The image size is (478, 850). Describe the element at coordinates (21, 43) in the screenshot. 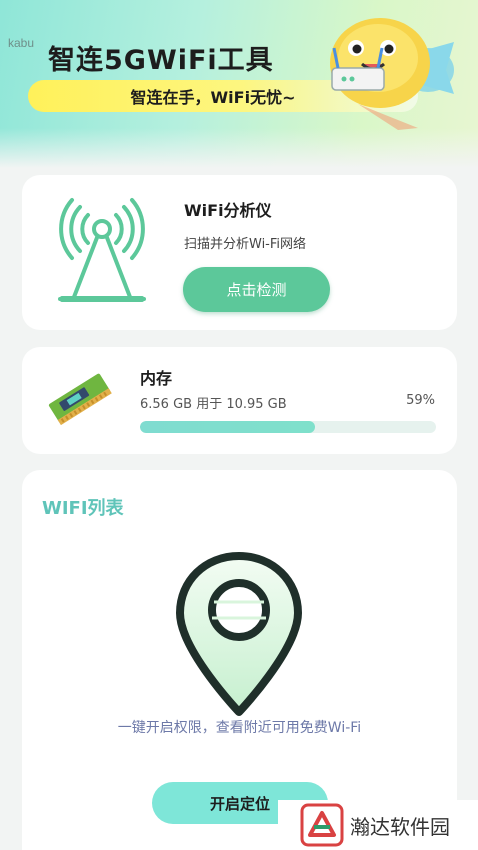

I see `corner-label: kabu` at that location.